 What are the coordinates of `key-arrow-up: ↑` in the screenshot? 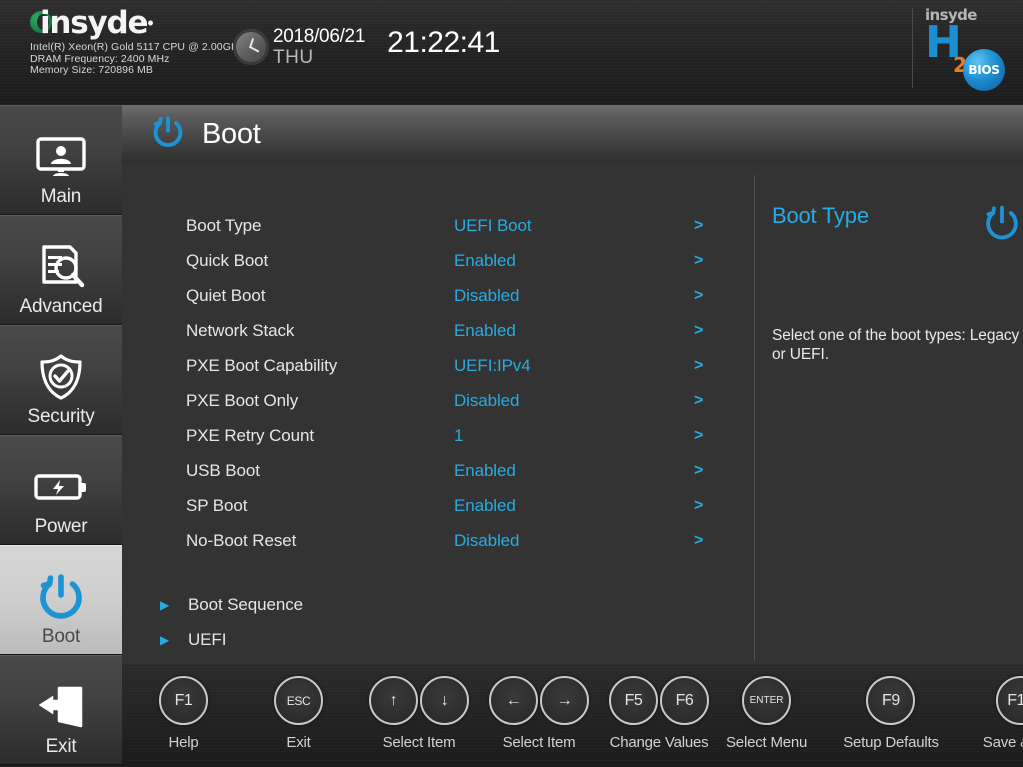 It's located at (393, 700).